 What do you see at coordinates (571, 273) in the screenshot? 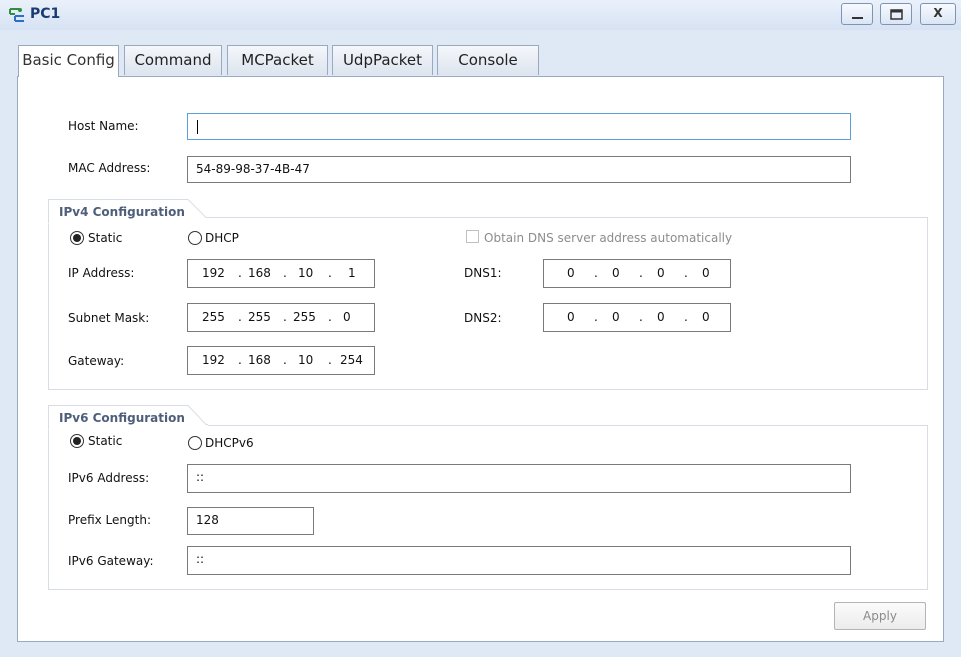
I see `dns1-octet-1: 0` at bounding box center [571, 273].